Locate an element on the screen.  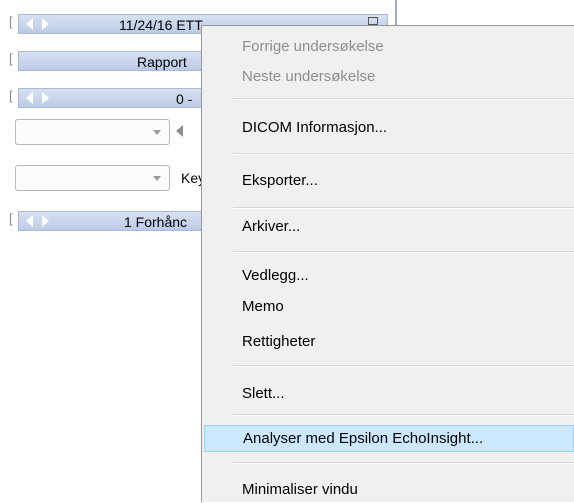
menu-item-memo: Memo is located at coordinates (388, 306).